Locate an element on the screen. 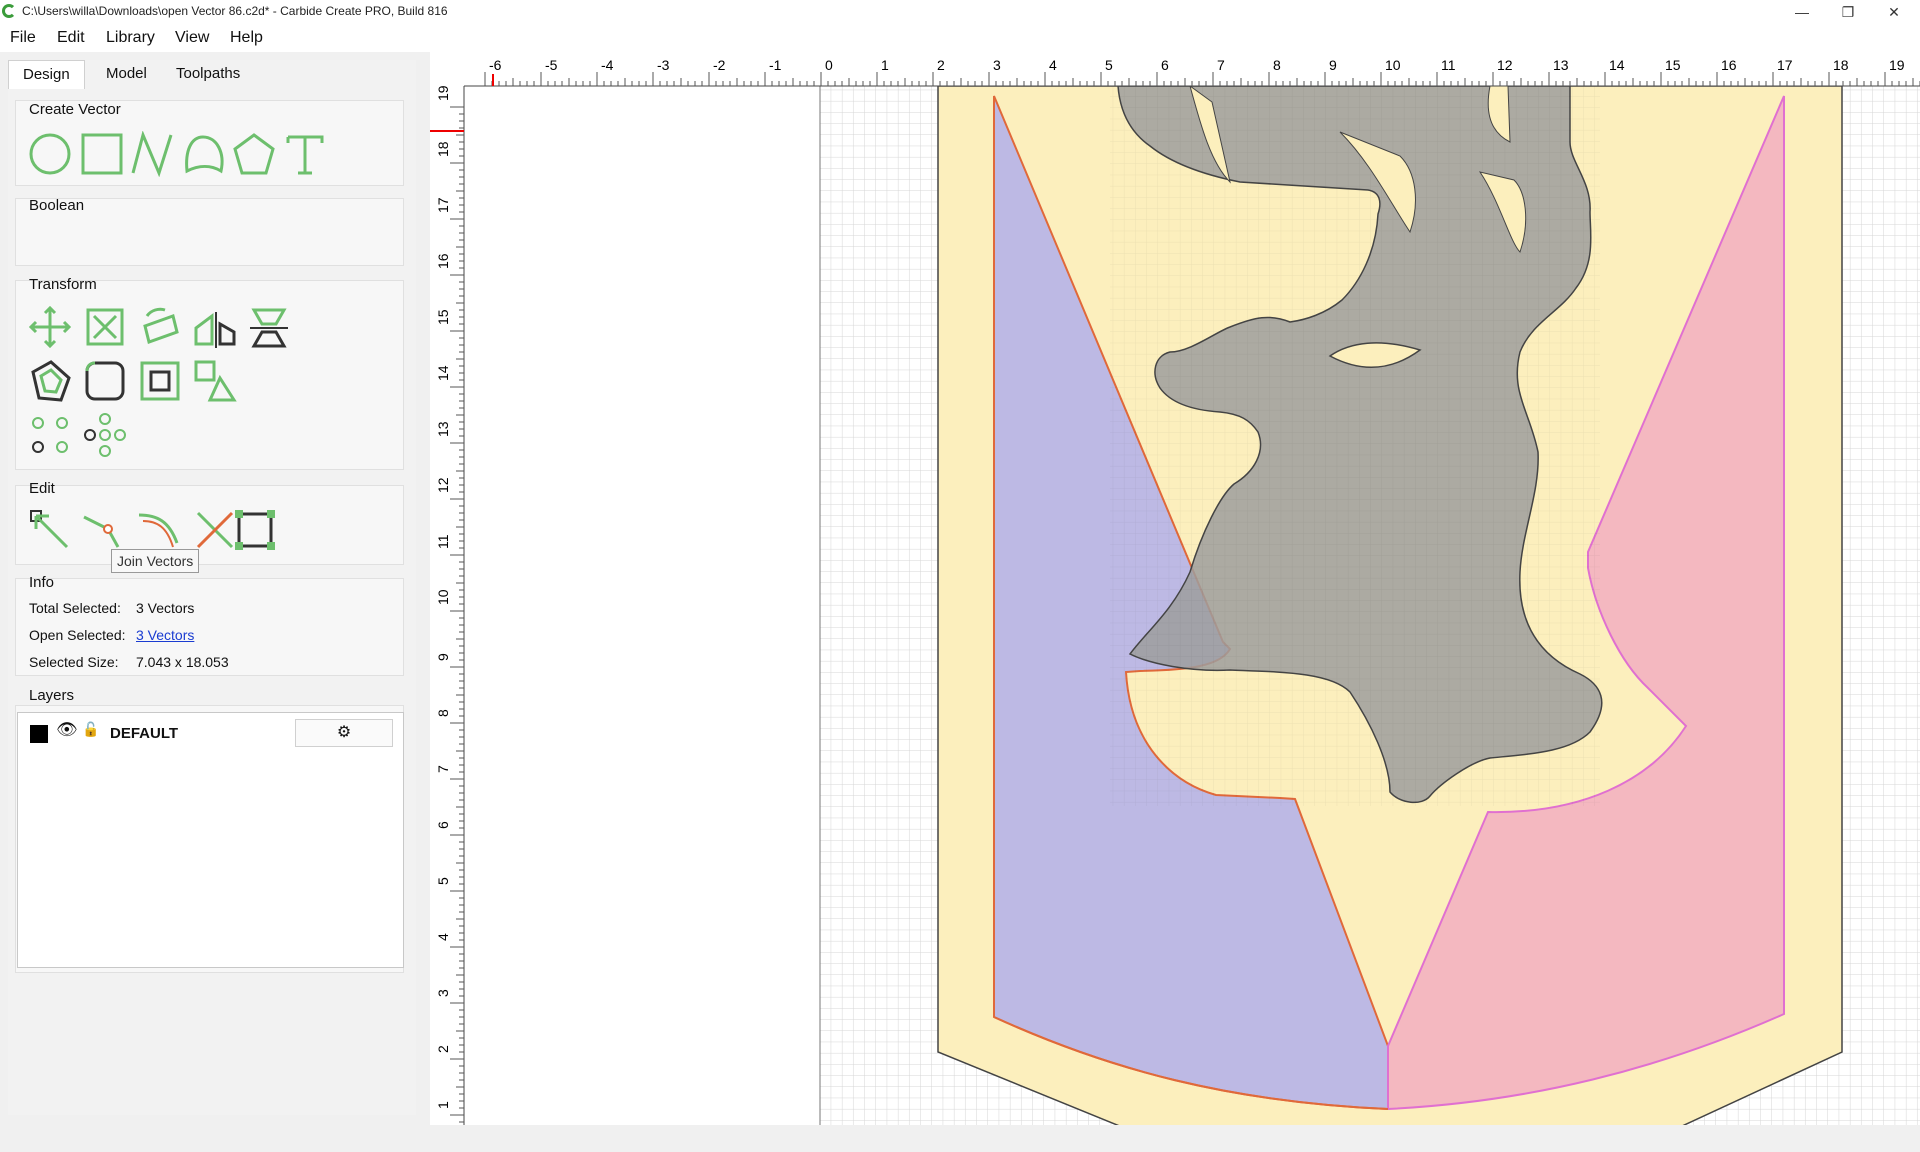 The image size is (1920, 1152). v-ruler-label: 10 is located at coordinates (443, 597).